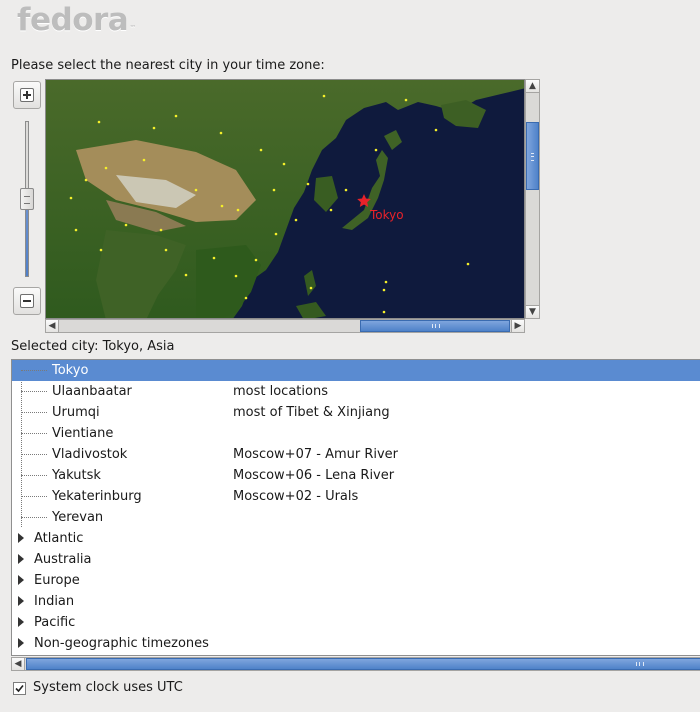  Describe the element at coordinates (76, 20) in the screenshot. I see `fedora-logo: fedora™` at that location.